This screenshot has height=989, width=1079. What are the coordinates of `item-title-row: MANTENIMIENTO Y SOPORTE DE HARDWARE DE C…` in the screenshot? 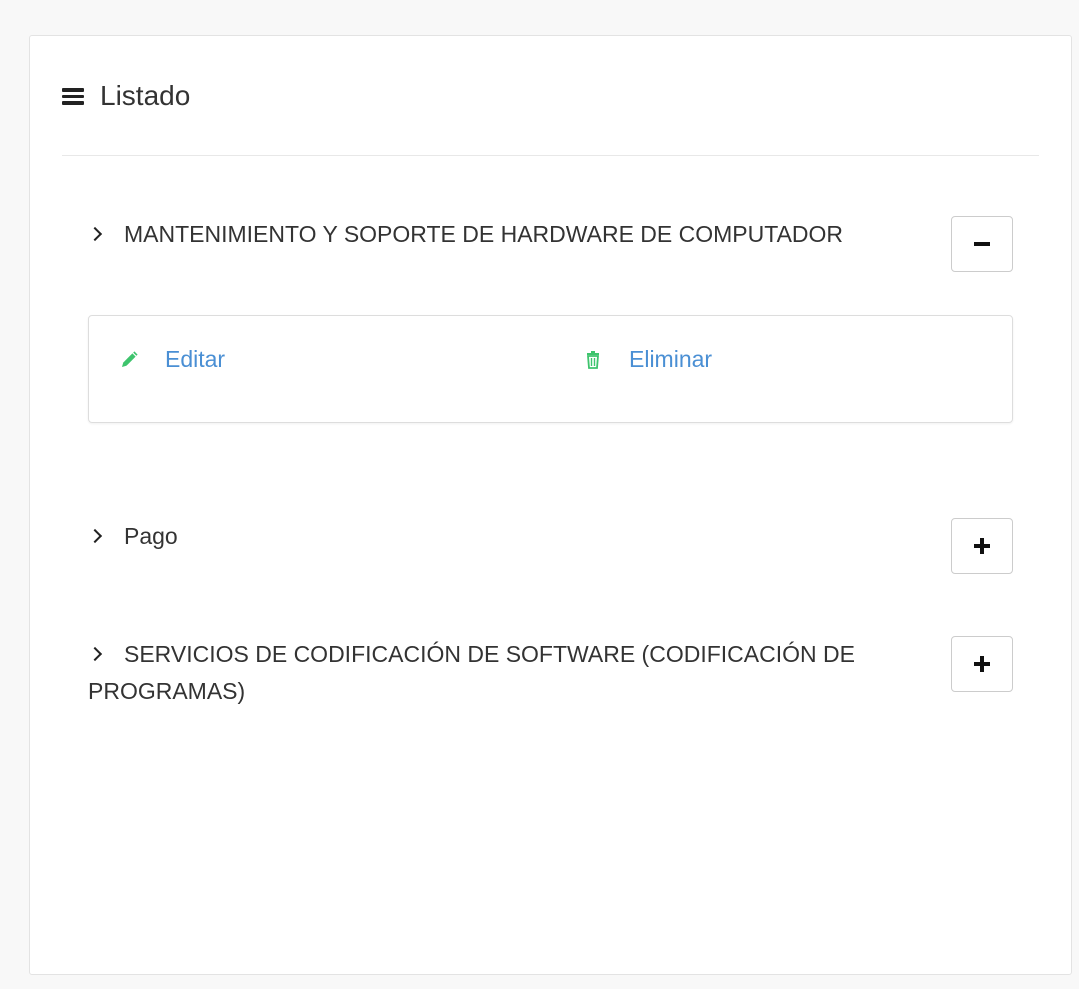 It's located at (472, 234).